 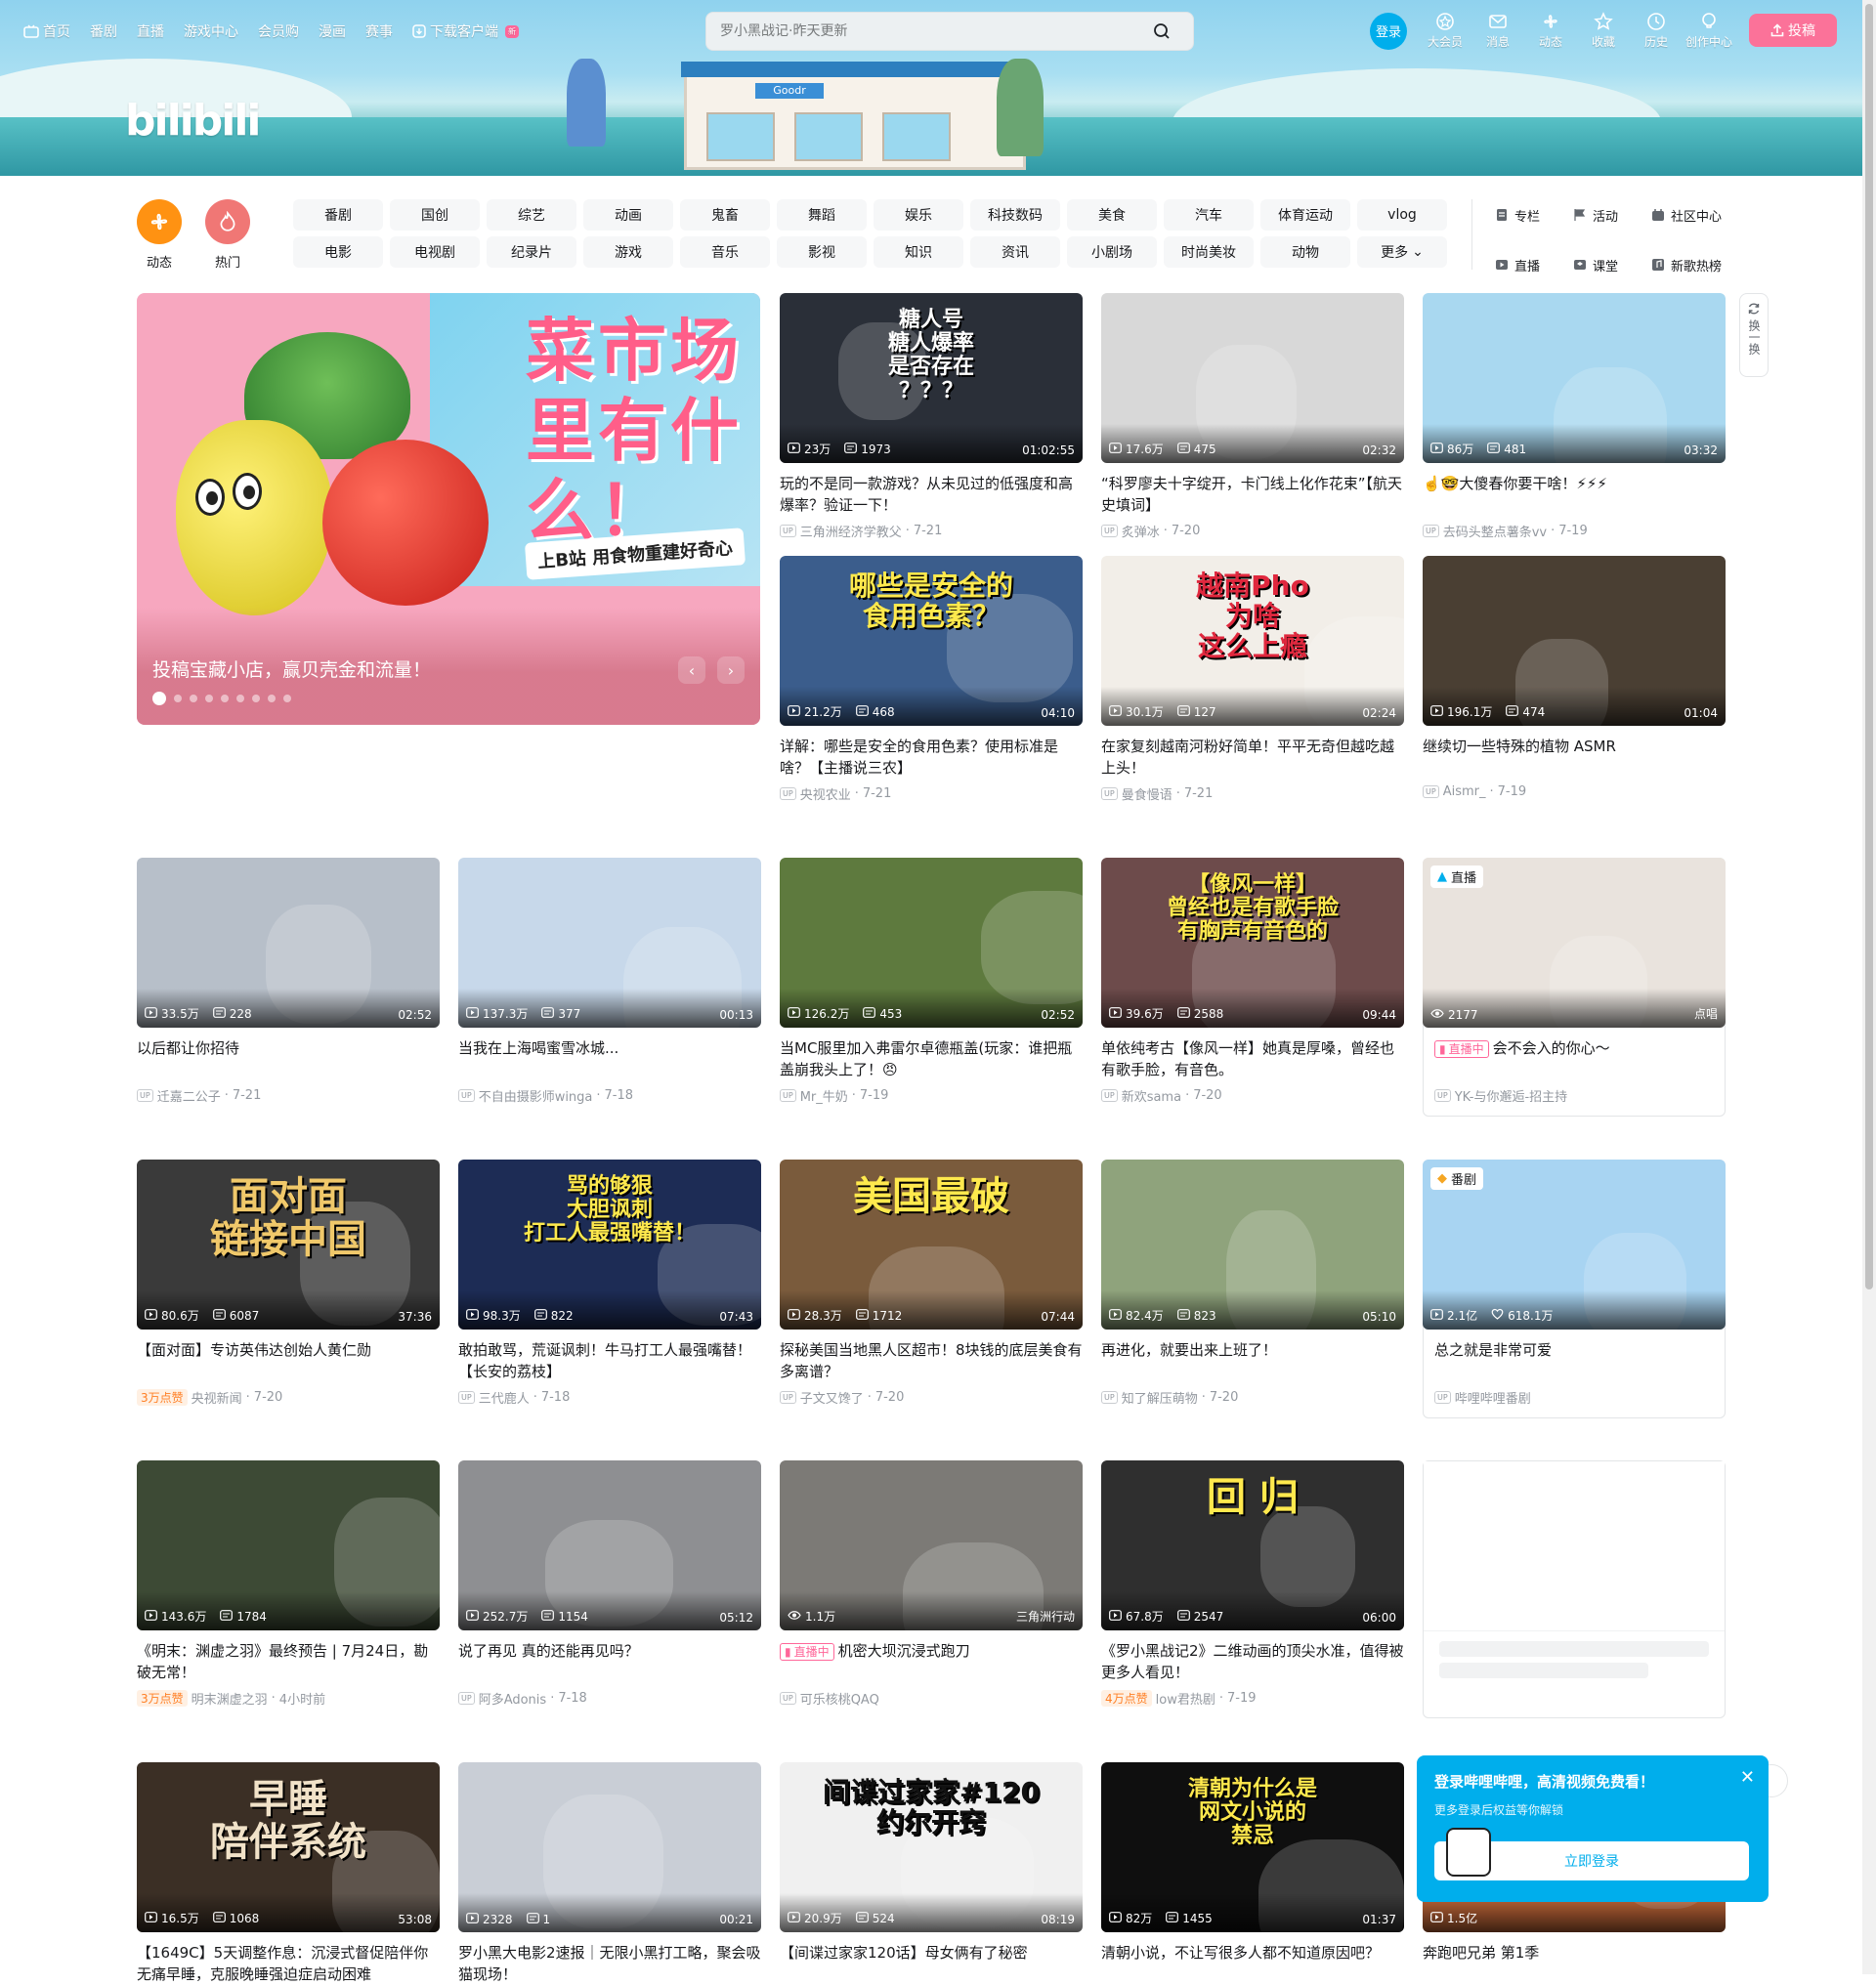 I want to click on video-thumbnail: 2328 1 00:21, so click(x=609, y=1847).